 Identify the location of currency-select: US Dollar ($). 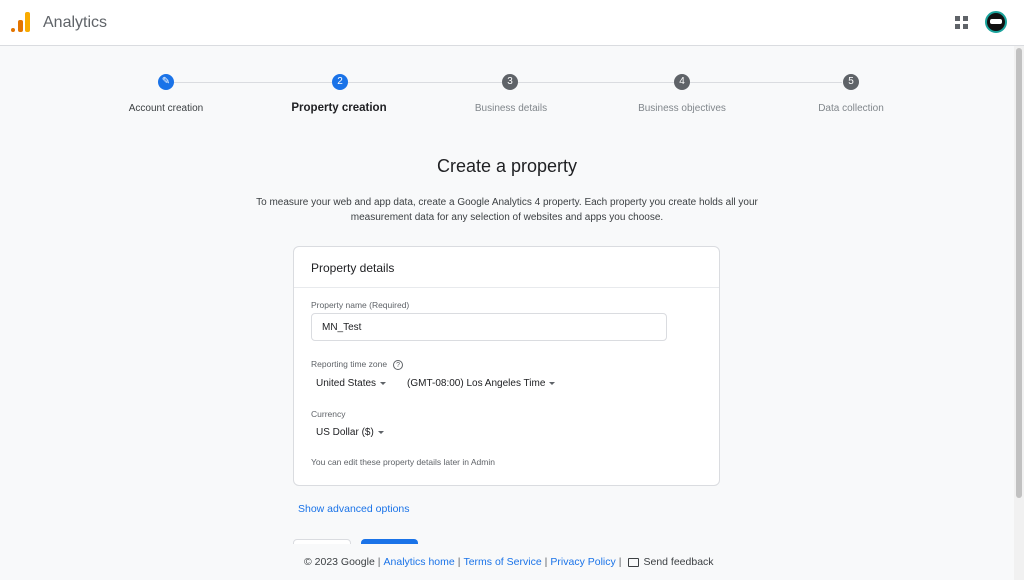
(350, 432).